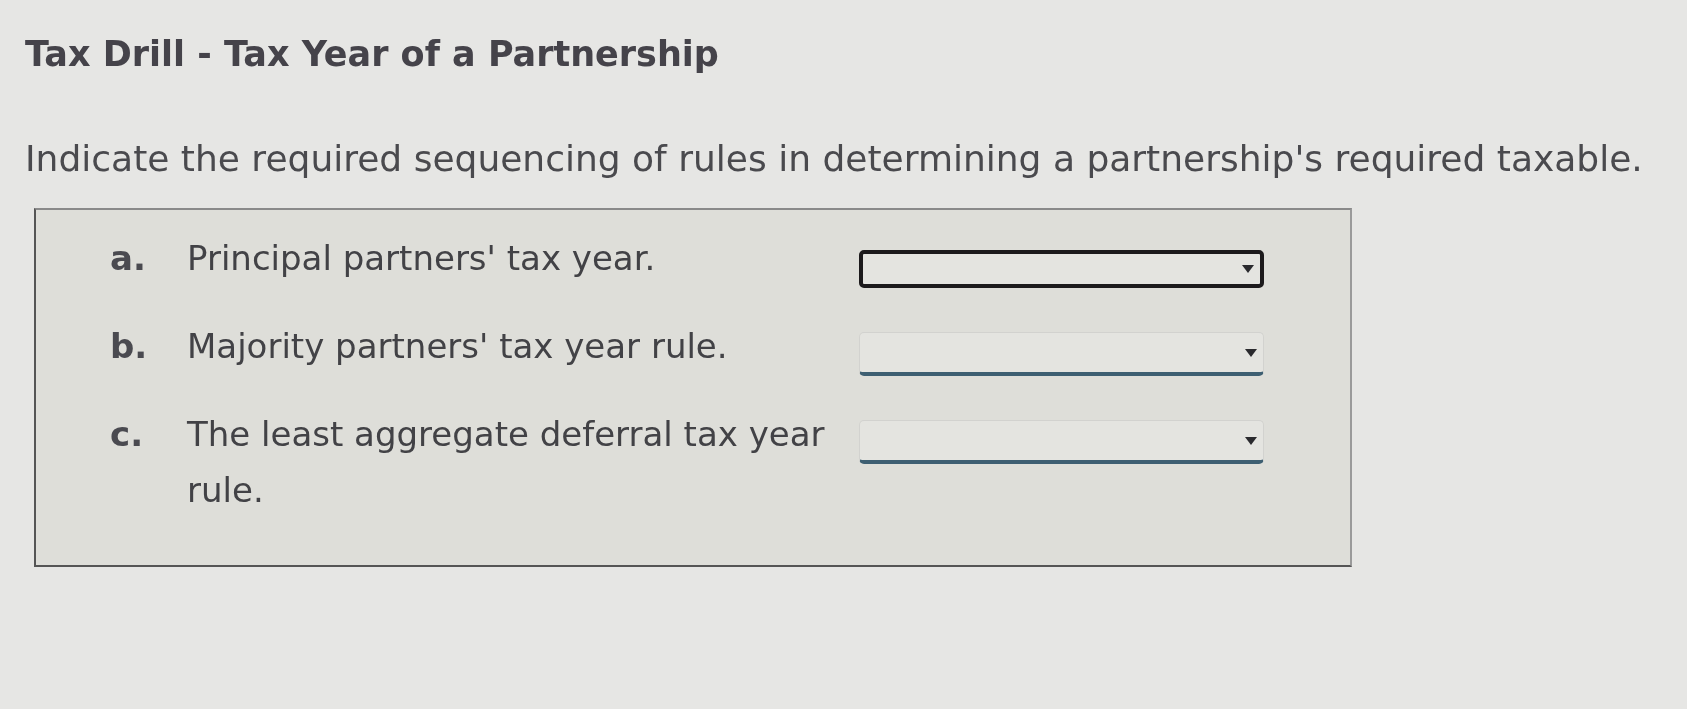  I want to click on item-letter: a., so click(128, 258).